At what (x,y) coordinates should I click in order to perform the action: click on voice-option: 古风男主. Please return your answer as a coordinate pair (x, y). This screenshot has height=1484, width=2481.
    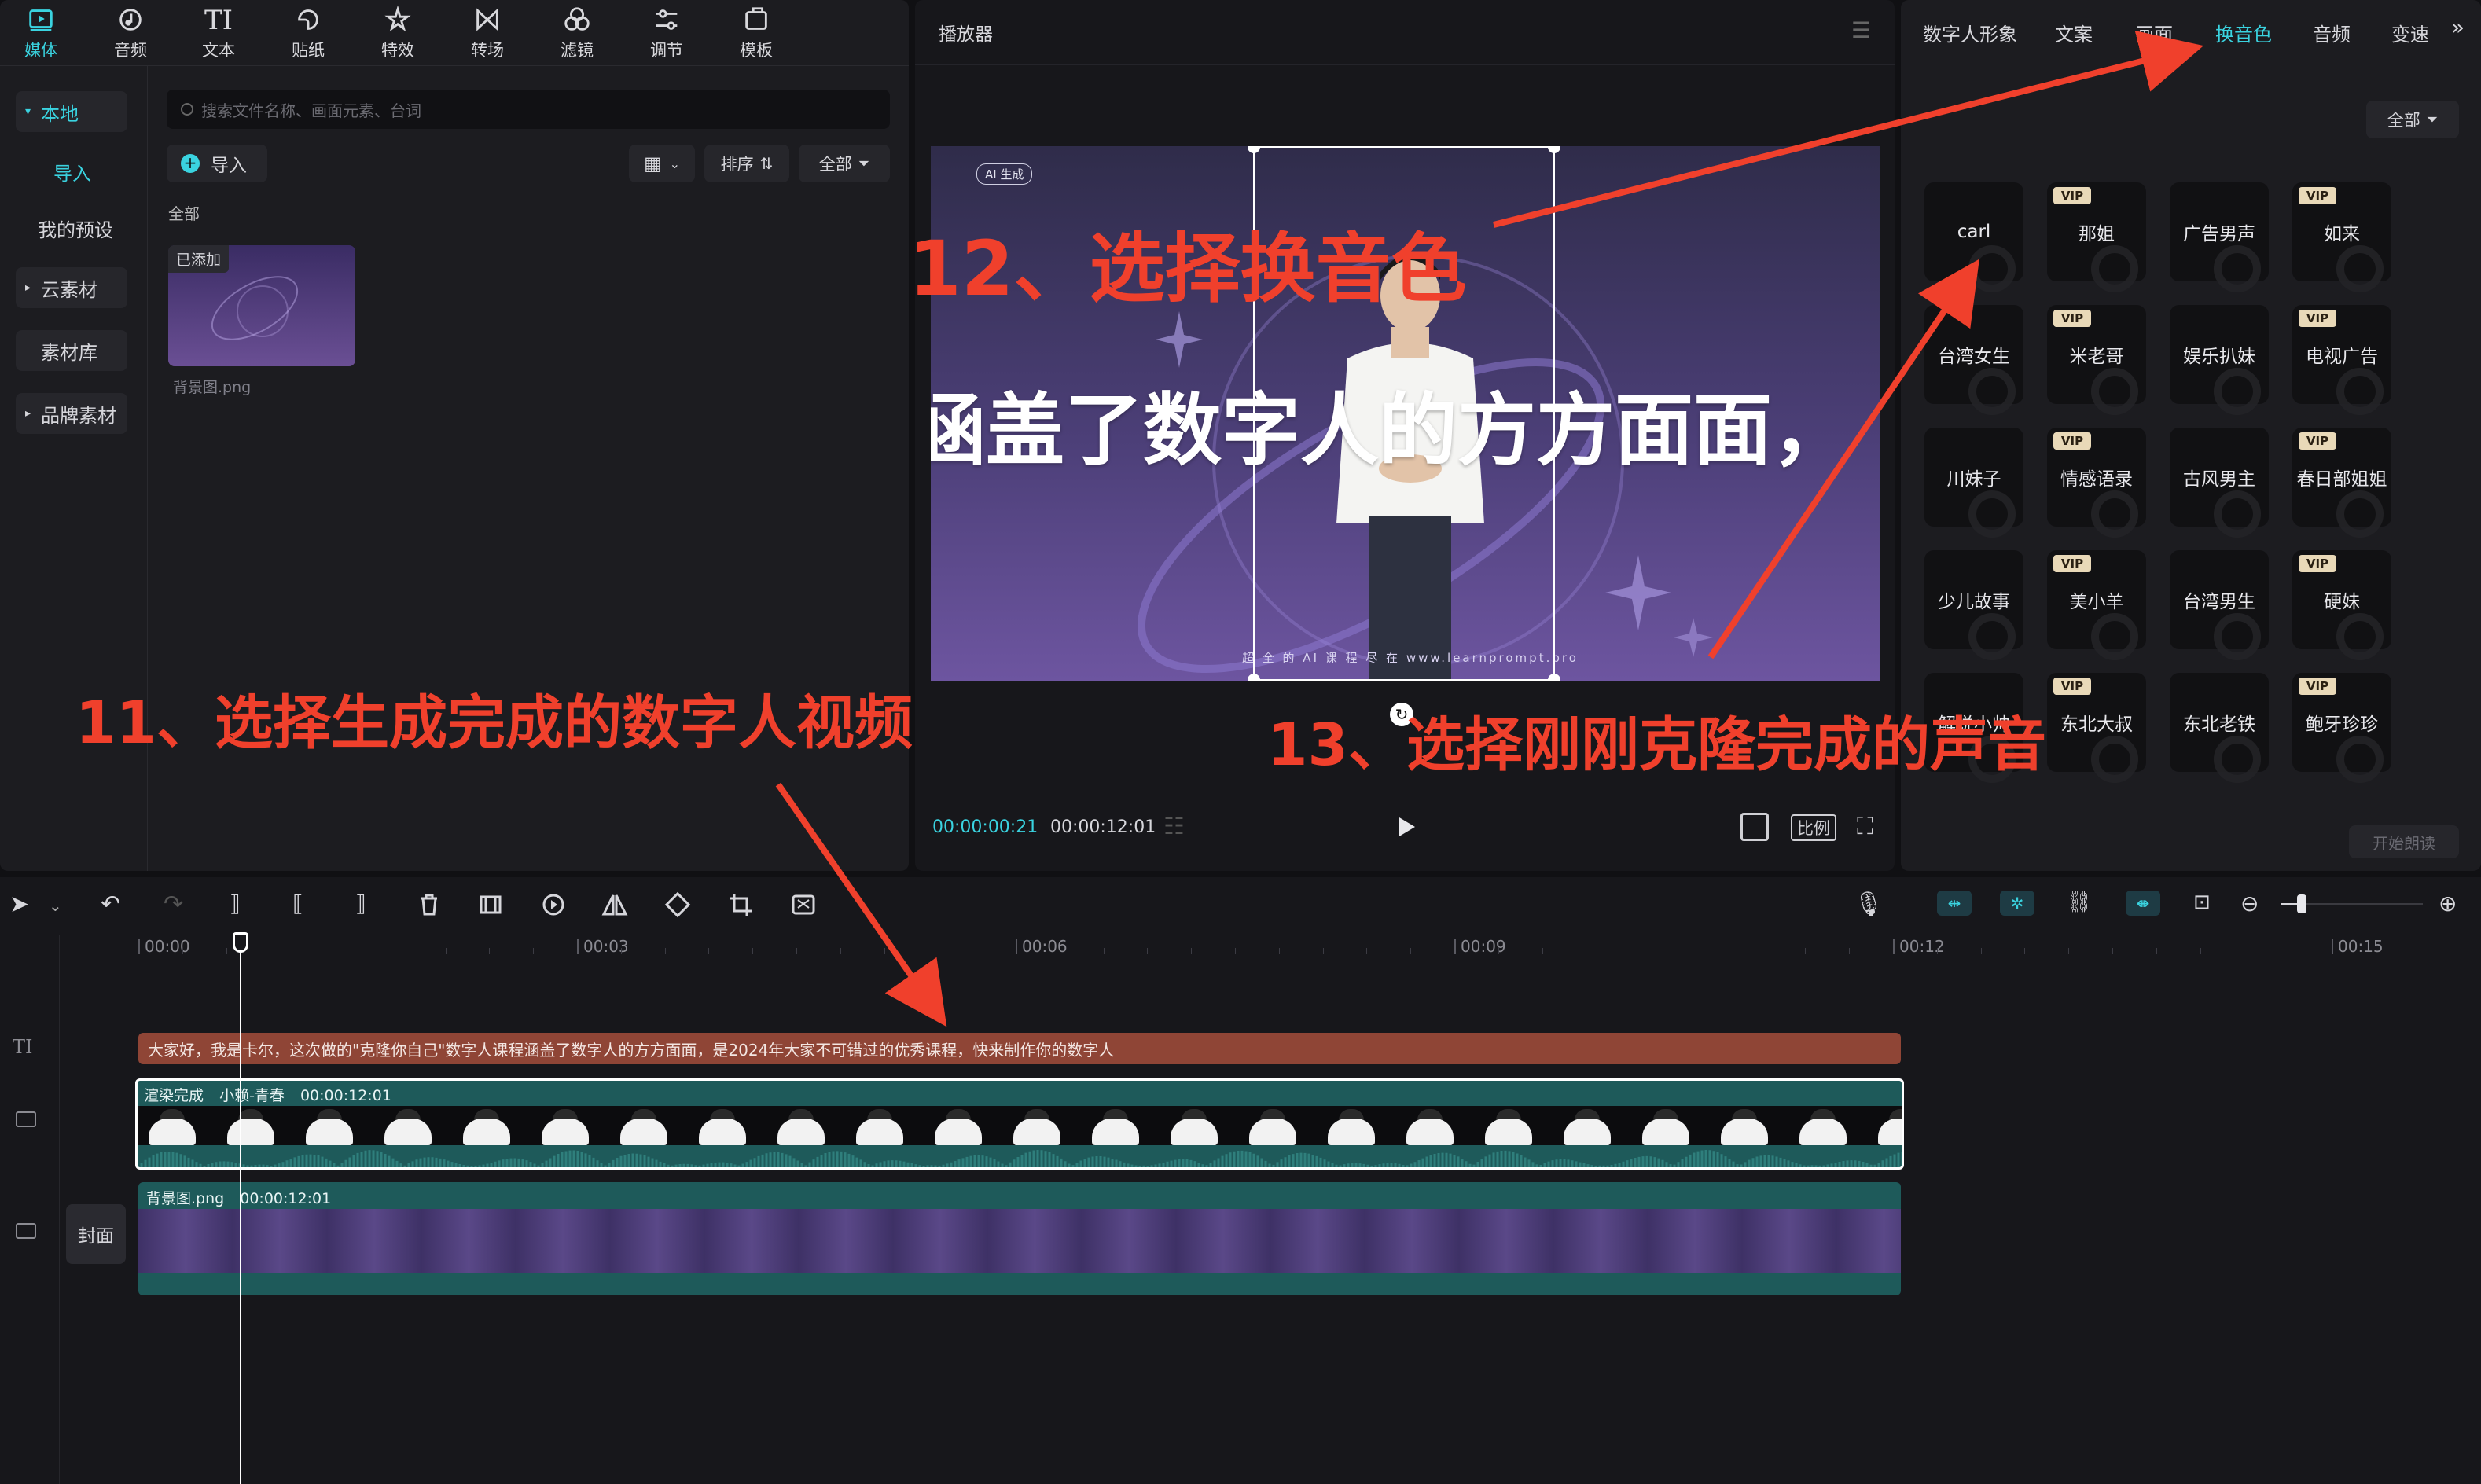
    Looking at the image, I should click on (2219, 483).